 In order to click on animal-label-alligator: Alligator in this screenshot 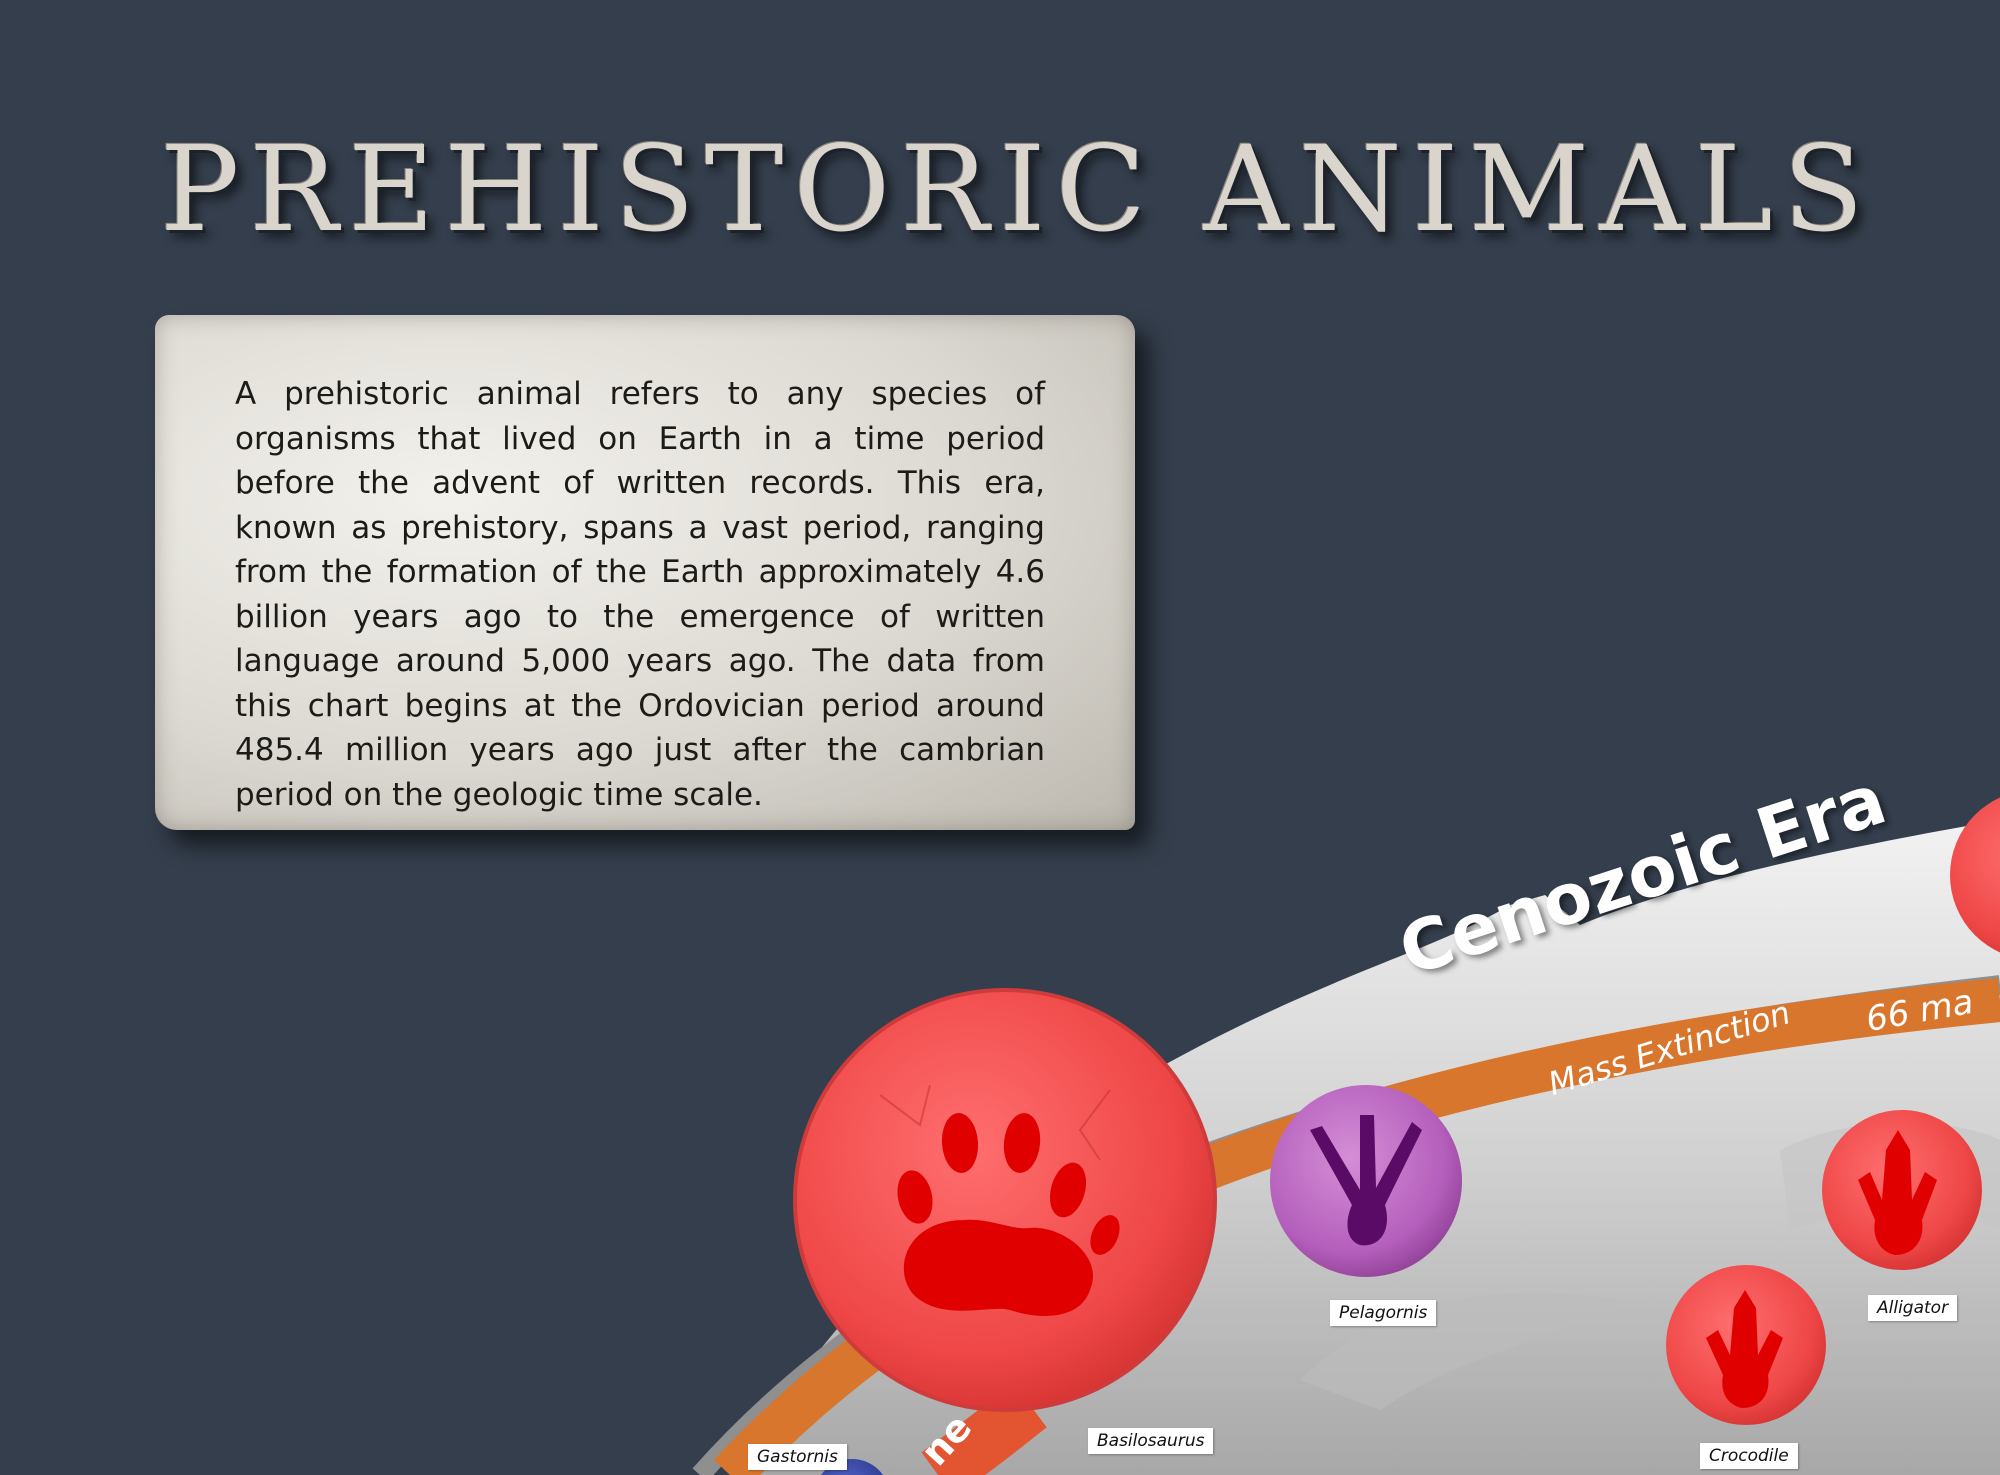, I will do `click(1913, 1308)`.